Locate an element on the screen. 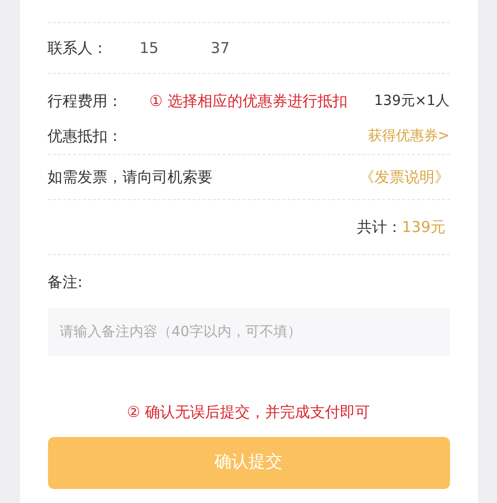  remark-label: 备注: is located at coordinates (65, 282).